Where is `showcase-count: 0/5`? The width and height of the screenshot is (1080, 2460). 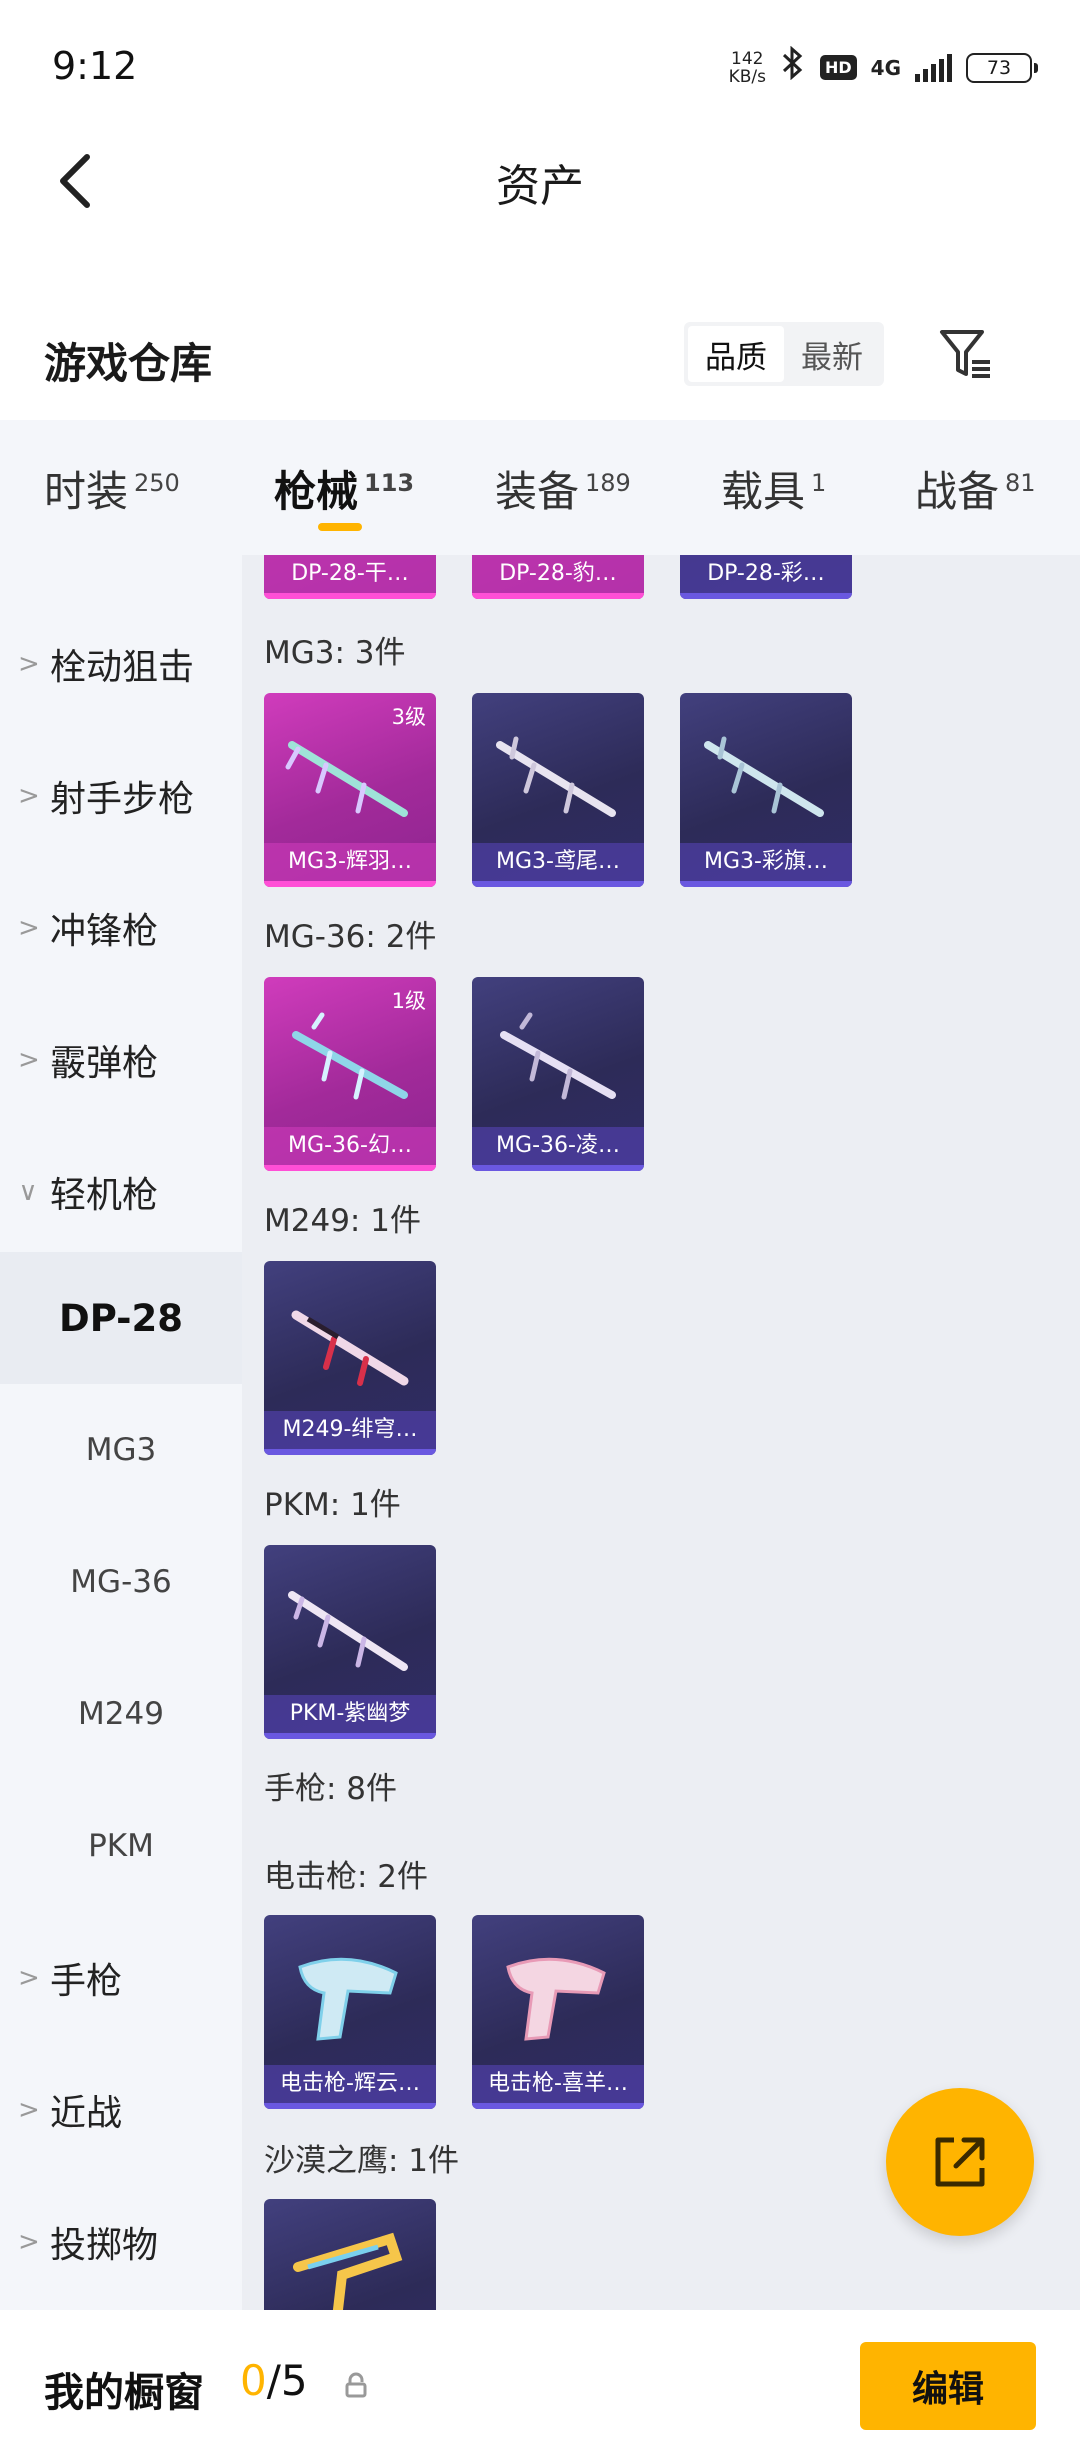
showcase-count: 0/5 is located at coordinates (274, 2380).